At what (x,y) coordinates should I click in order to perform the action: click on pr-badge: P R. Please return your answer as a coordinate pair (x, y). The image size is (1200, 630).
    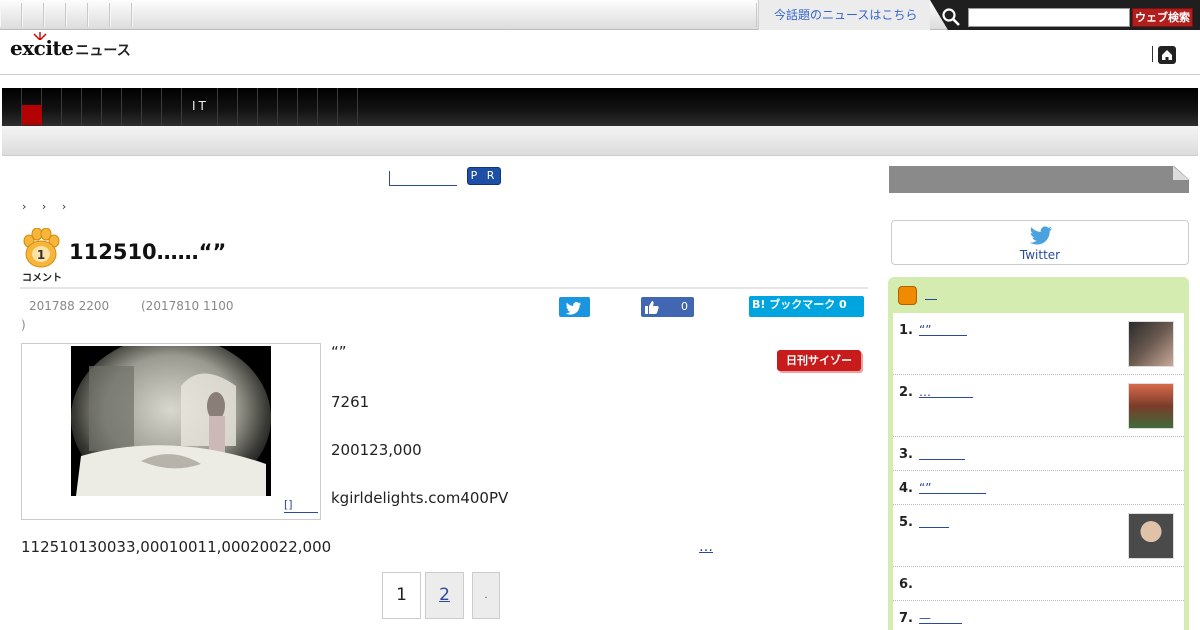
    Looking at the image, I should click on (484, 176).